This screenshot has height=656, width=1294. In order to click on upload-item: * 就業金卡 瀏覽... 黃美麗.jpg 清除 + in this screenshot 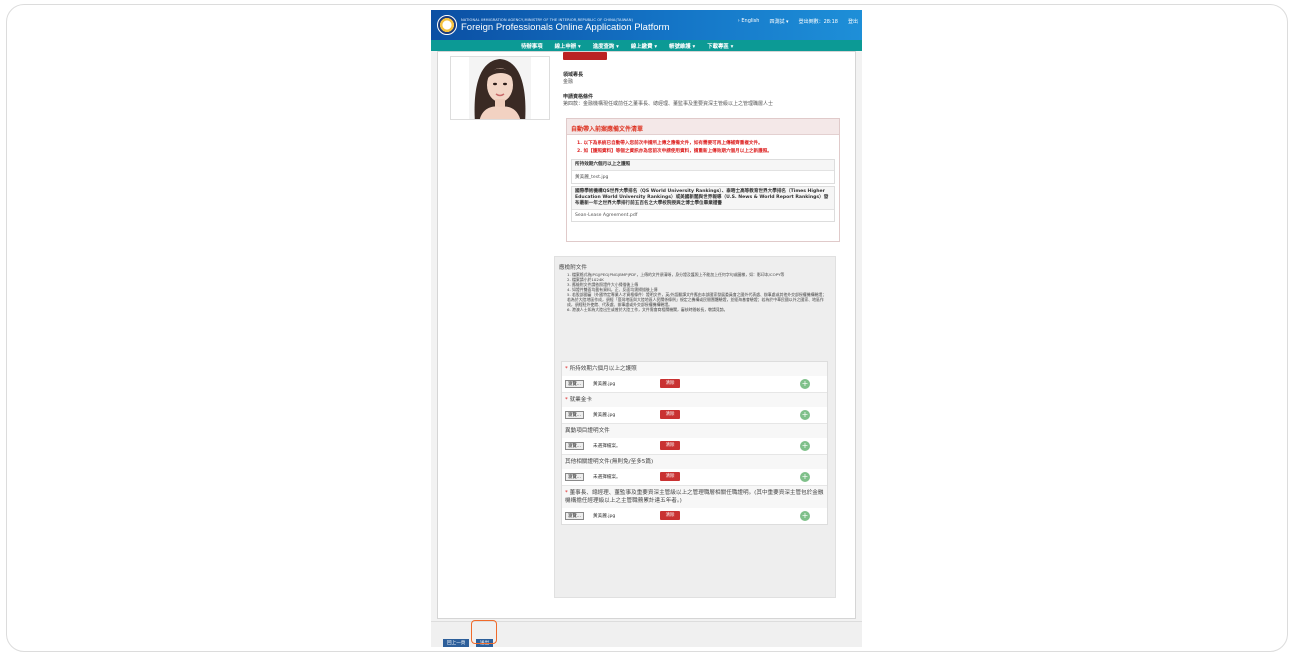, I will do `click(694, 408)`.